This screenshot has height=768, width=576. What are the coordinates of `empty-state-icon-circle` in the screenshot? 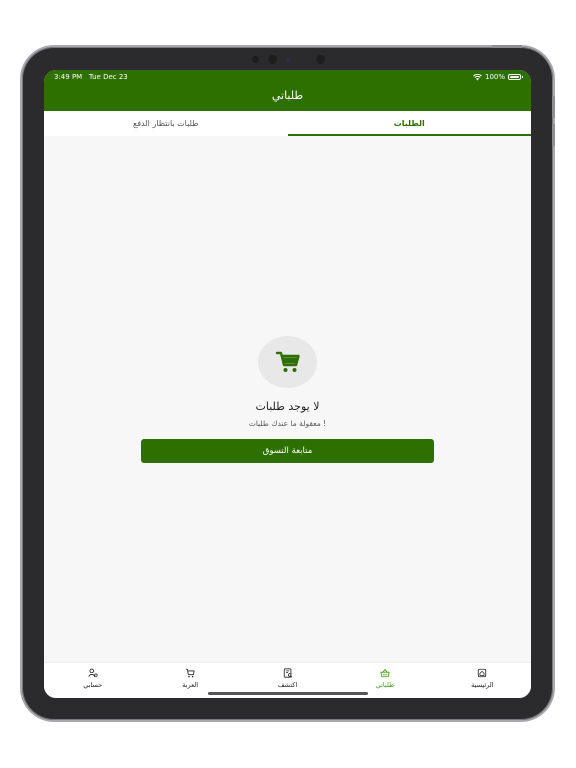 It's located at (287, 362).